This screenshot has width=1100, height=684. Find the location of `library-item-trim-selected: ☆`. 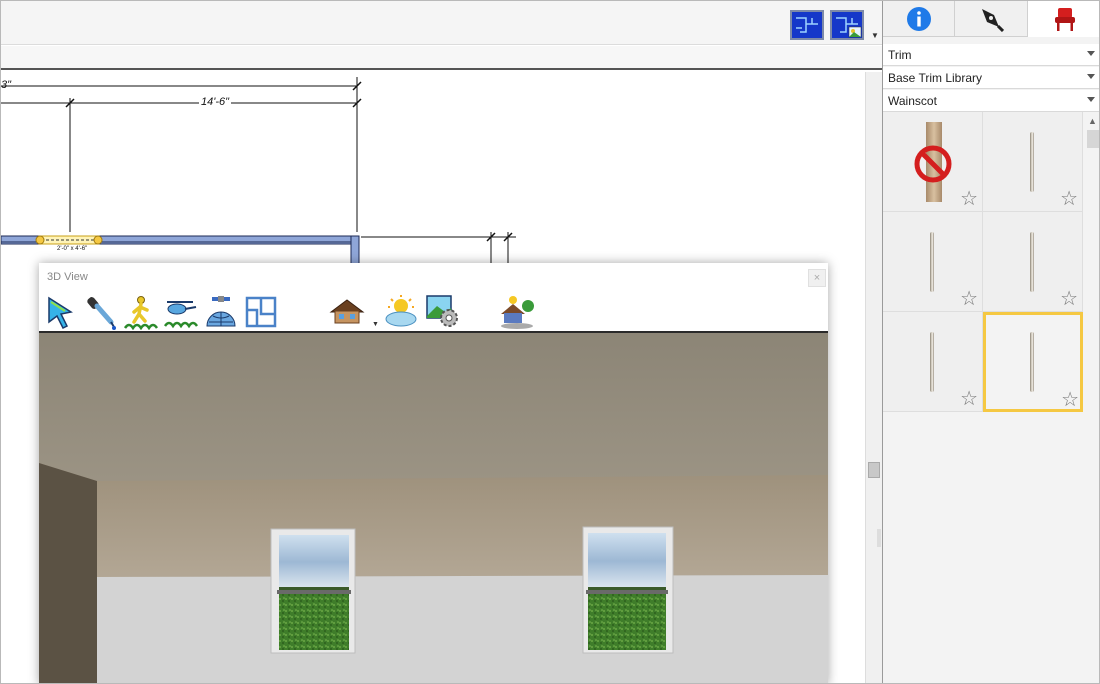

library-item-trim-selected: ☆ is located at coordinates (1033, 362).